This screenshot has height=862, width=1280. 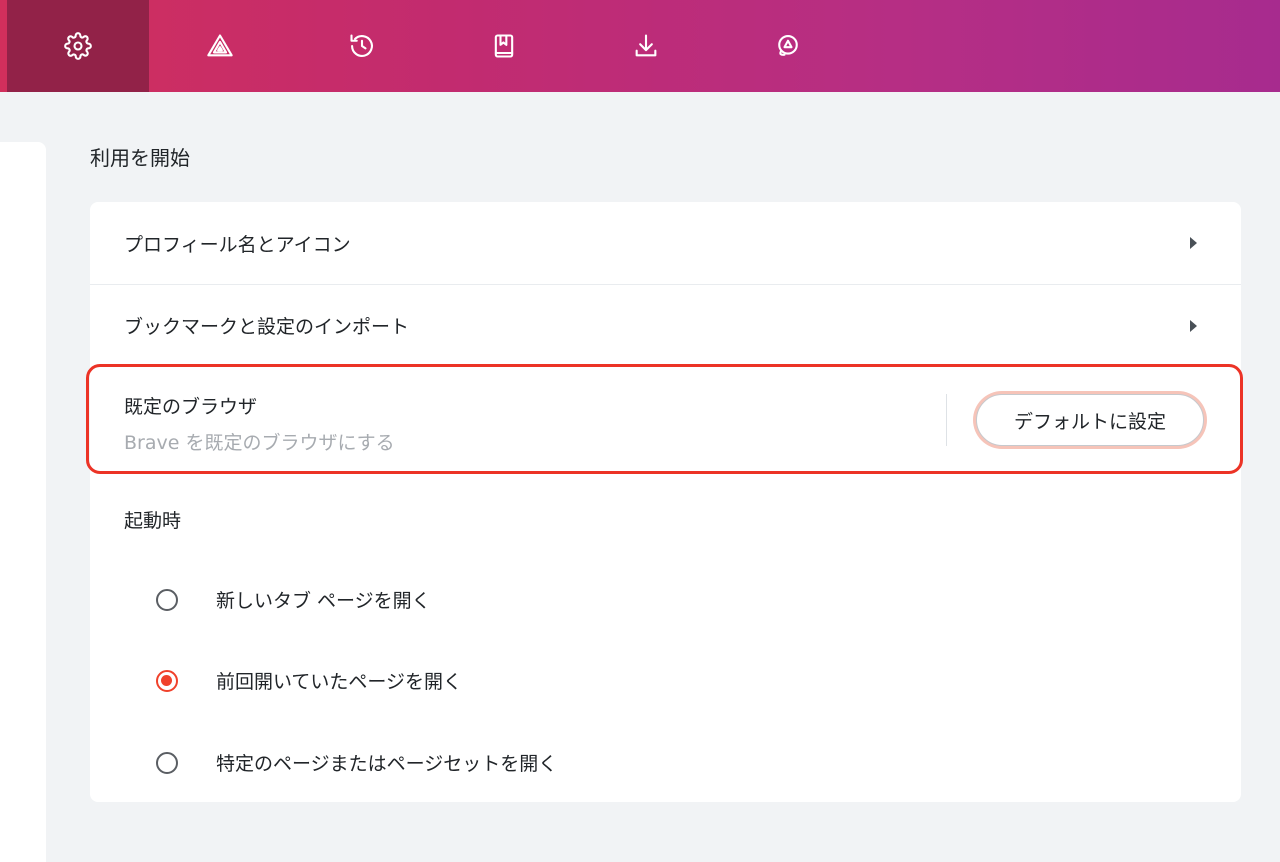 I want to click on default-browser-description: Brave を既定のブラウザにする, so click(x=259, y=443).